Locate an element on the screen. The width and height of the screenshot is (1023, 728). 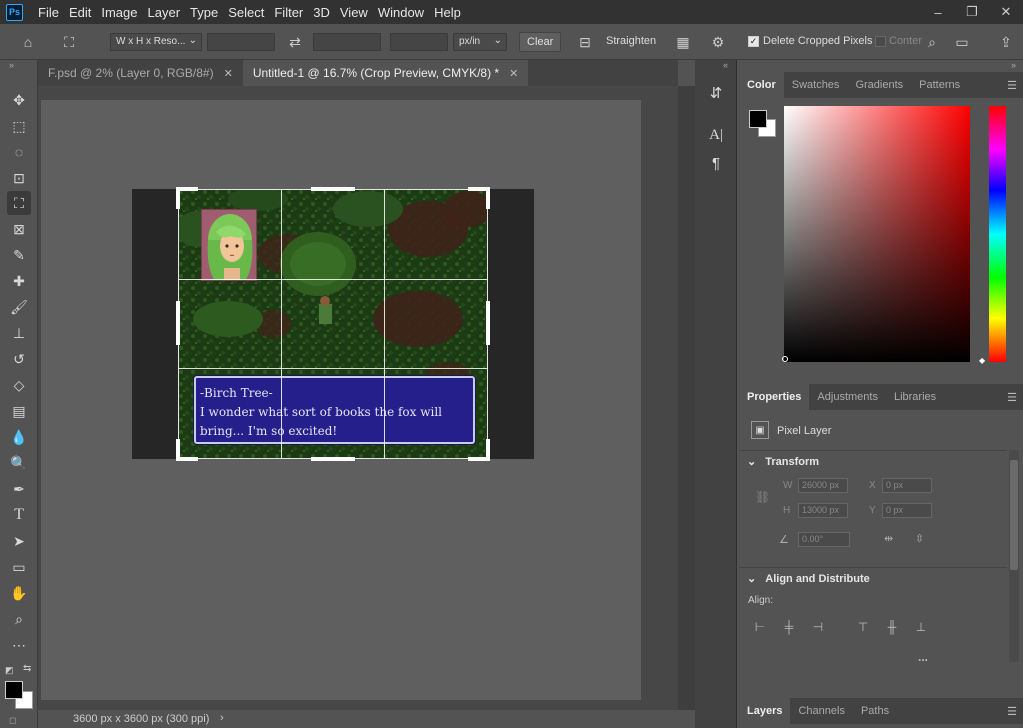
search-icon: ⌕ is located at coordinates (932, 42).